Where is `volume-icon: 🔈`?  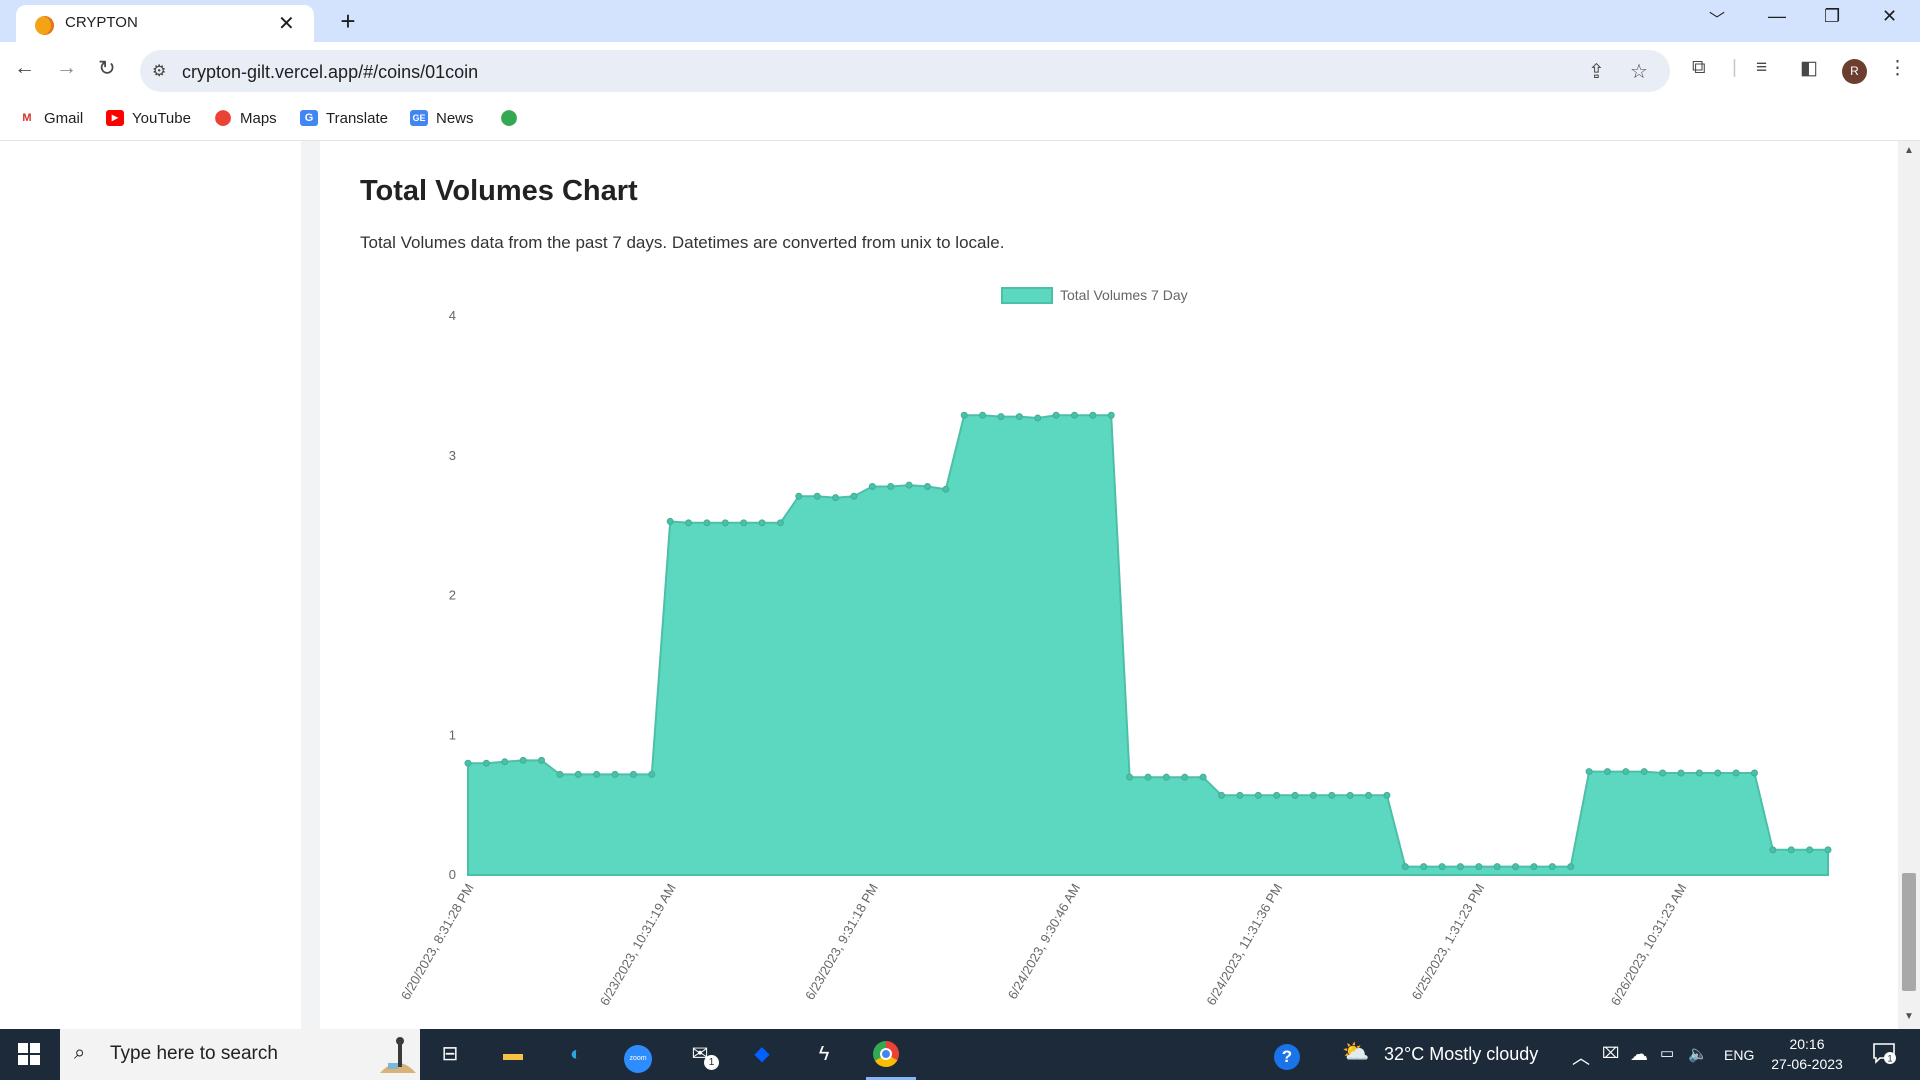 volume-icon: 🔈 is located at coordinates (1698, 1054).